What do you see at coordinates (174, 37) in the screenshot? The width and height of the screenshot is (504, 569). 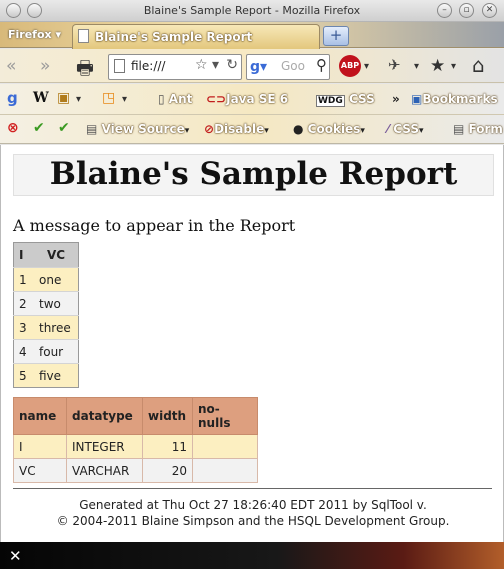 I see `tab-title: Blaine's Sample Report` at bounding box center [174, 37].